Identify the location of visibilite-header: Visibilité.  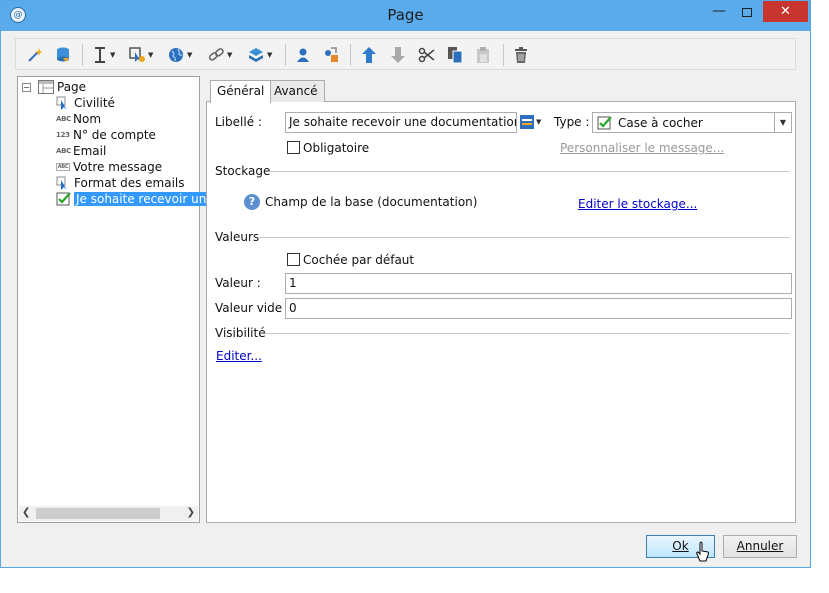
(240, 333).